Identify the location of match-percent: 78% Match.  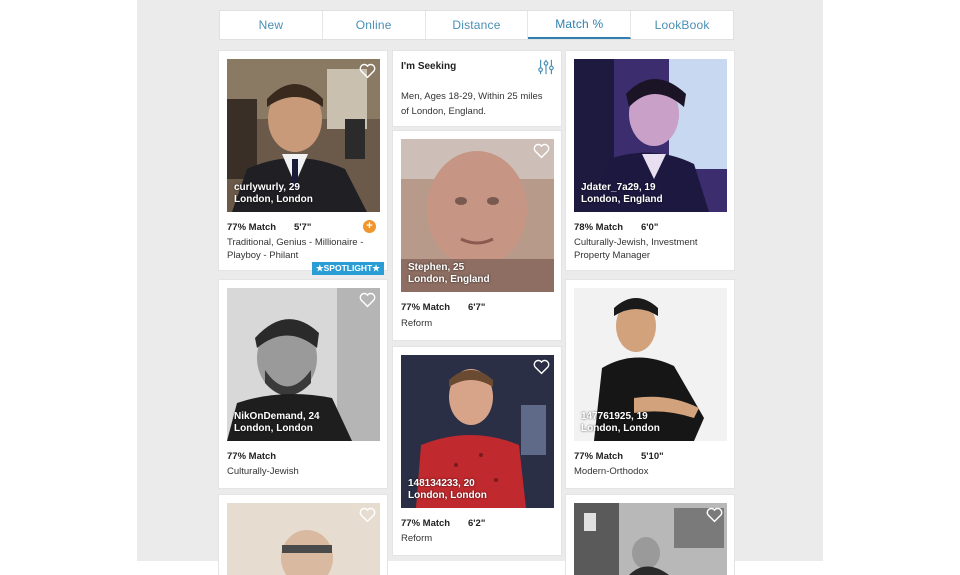
(599, 227).